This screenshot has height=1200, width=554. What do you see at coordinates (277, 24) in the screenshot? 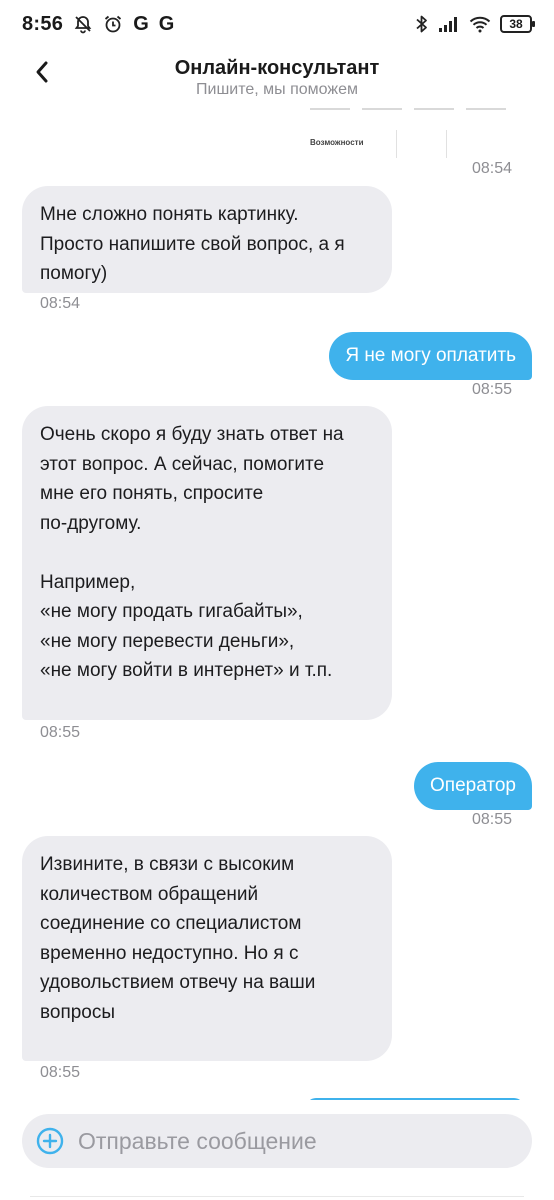
I see `status-bar: 8:56 G G 38` at bounding box center [277, 24].